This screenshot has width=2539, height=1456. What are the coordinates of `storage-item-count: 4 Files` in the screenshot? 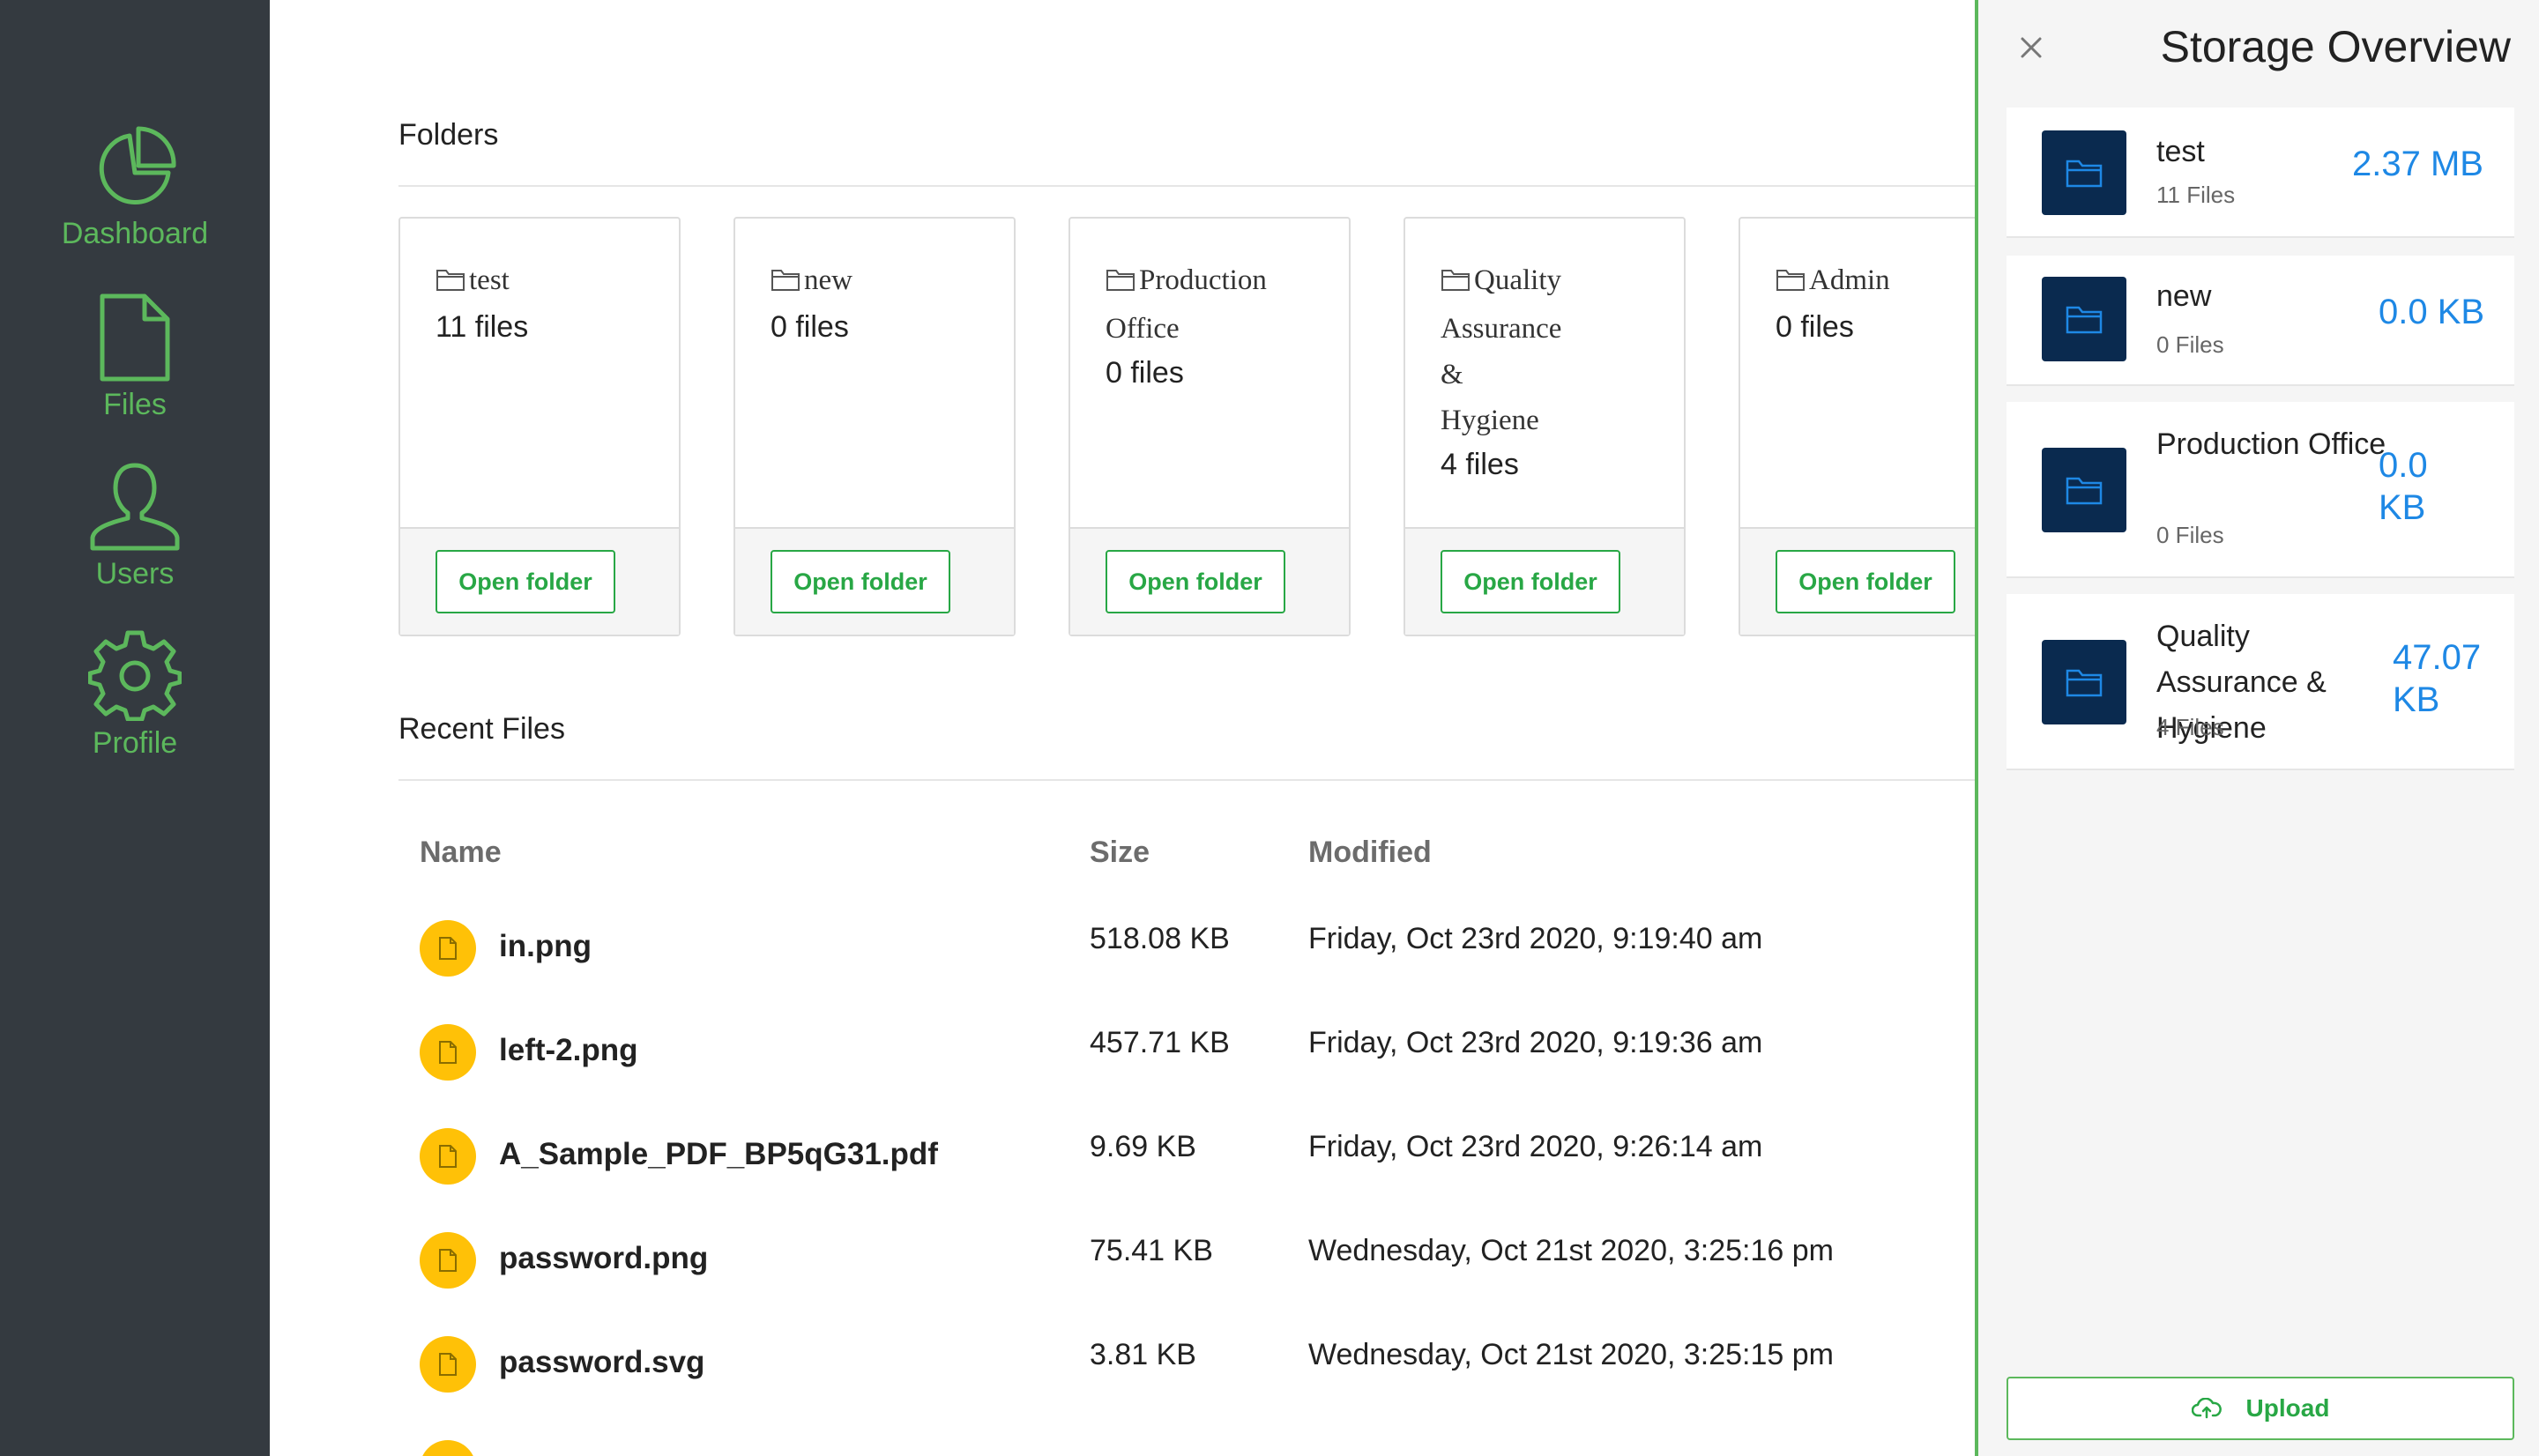 It's located at (2190, 727).